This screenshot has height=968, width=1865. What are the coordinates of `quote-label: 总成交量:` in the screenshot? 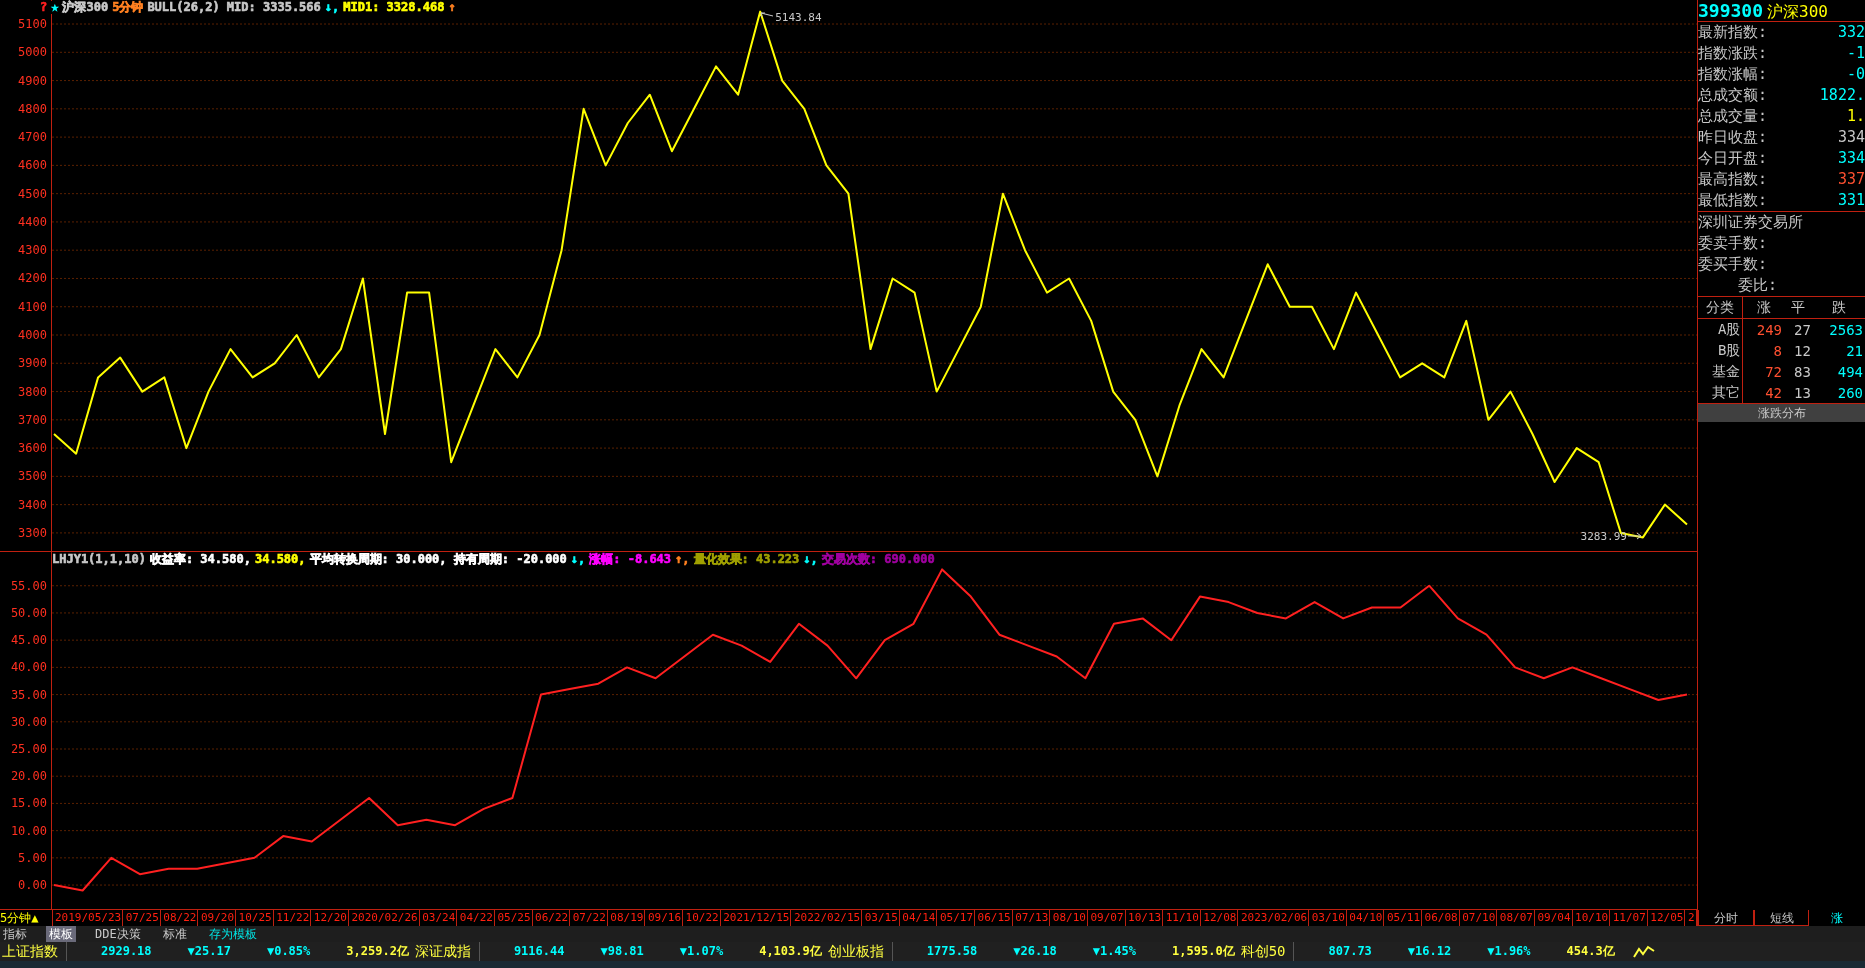 It's located at (1733, 116).